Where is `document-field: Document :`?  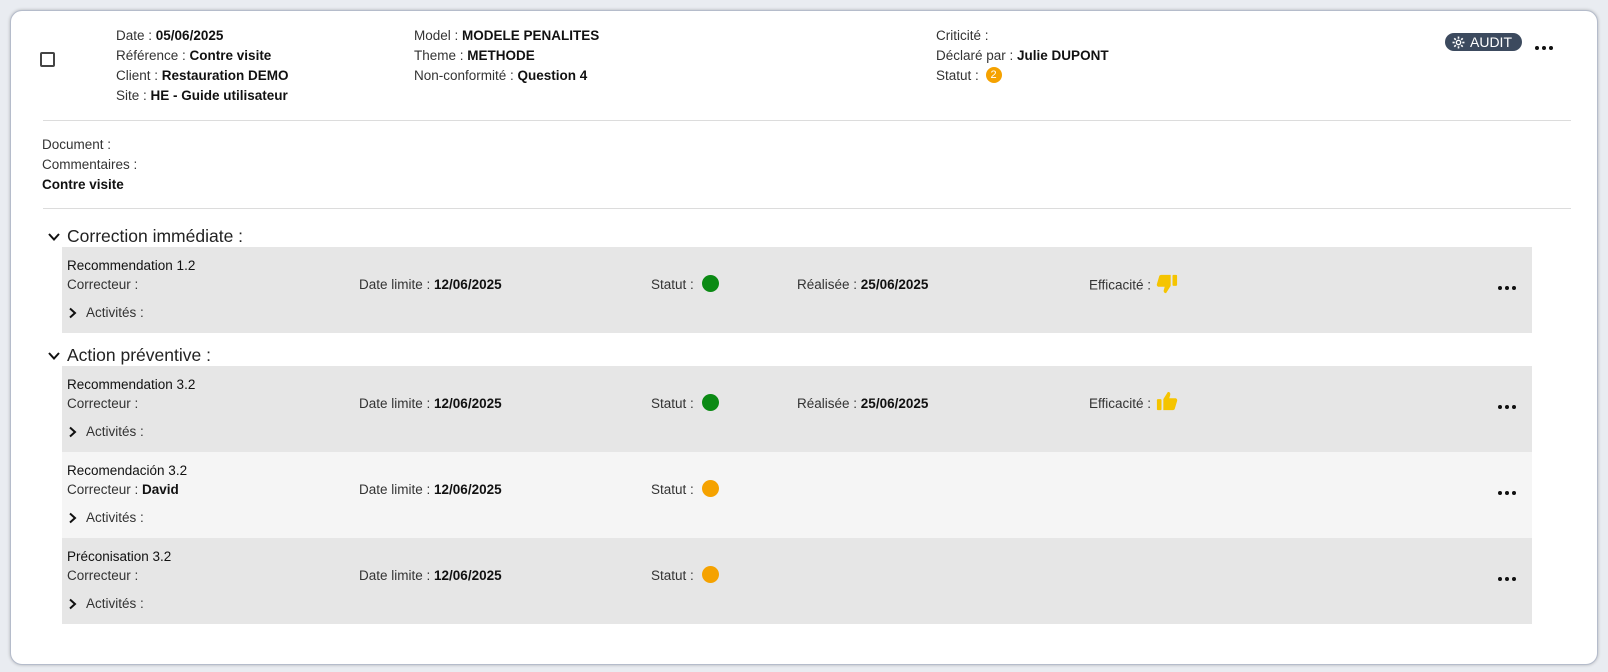 document-field: Document : is located at coordinates (77, 144).